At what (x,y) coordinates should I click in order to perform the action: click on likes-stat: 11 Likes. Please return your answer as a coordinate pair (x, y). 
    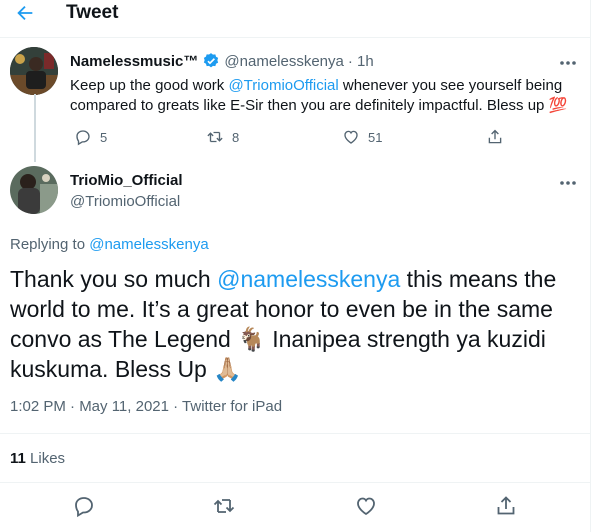
    Looking at the image, I should click on (37, 458).